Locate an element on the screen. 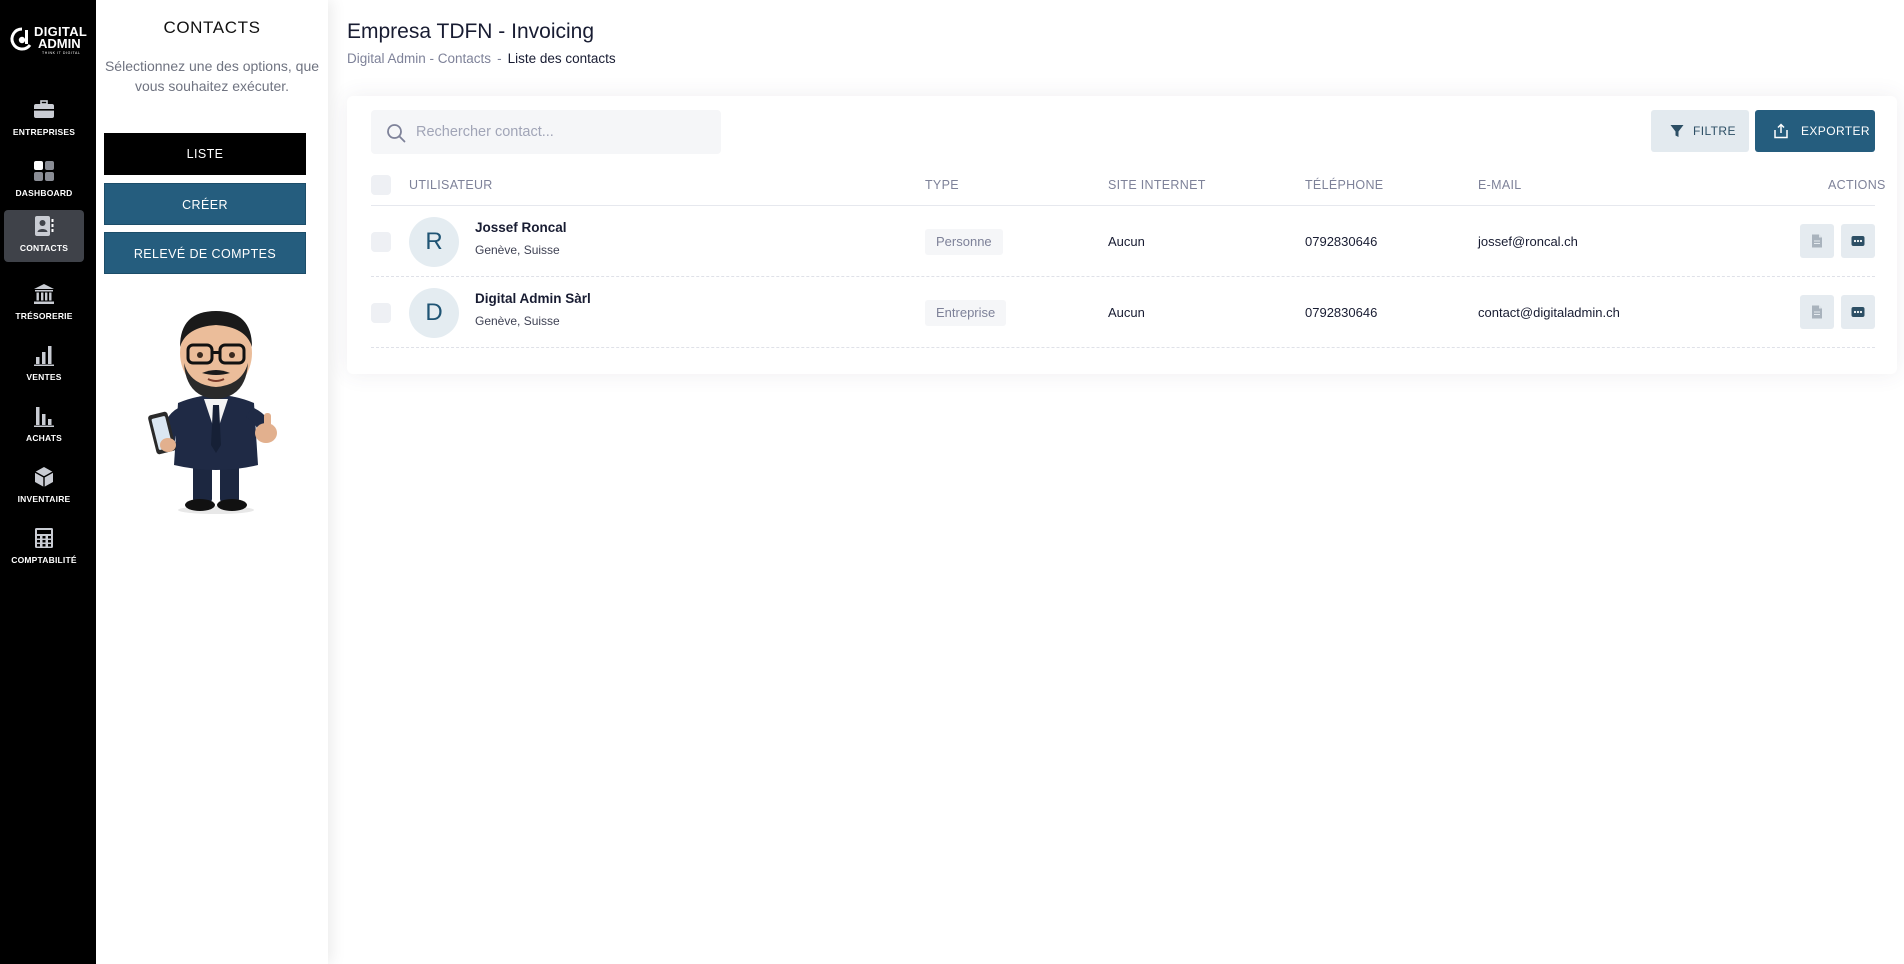  briefcase-icon is located at coordinates (44, 109).